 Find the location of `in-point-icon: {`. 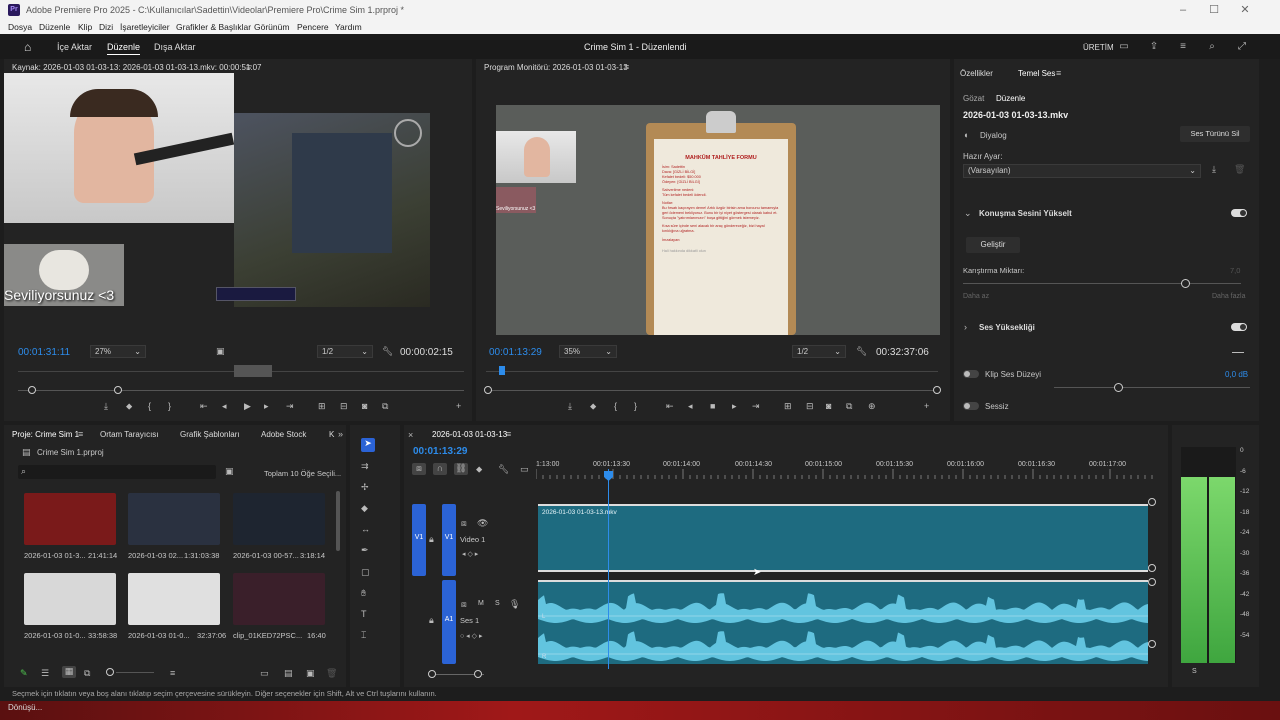

in-point-icon: { is located at coordinates (615, 406).